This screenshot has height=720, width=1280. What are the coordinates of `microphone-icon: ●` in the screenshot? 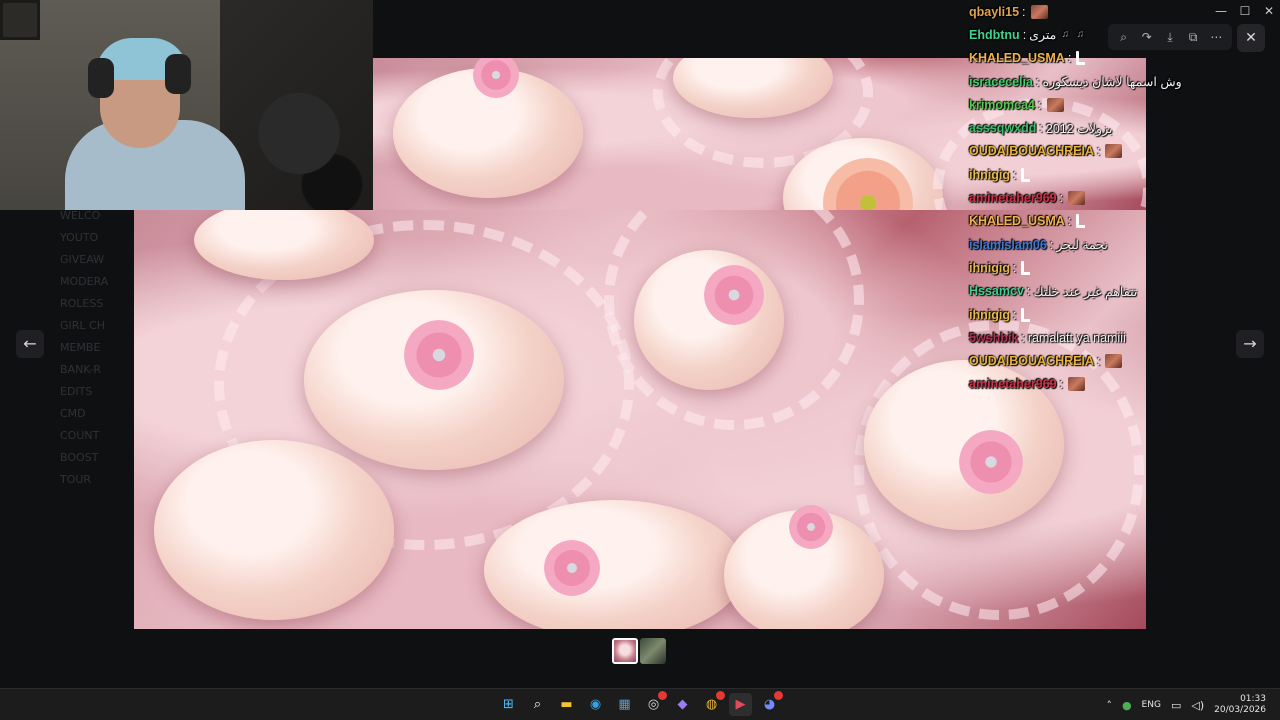 It's located at (1127, 705).